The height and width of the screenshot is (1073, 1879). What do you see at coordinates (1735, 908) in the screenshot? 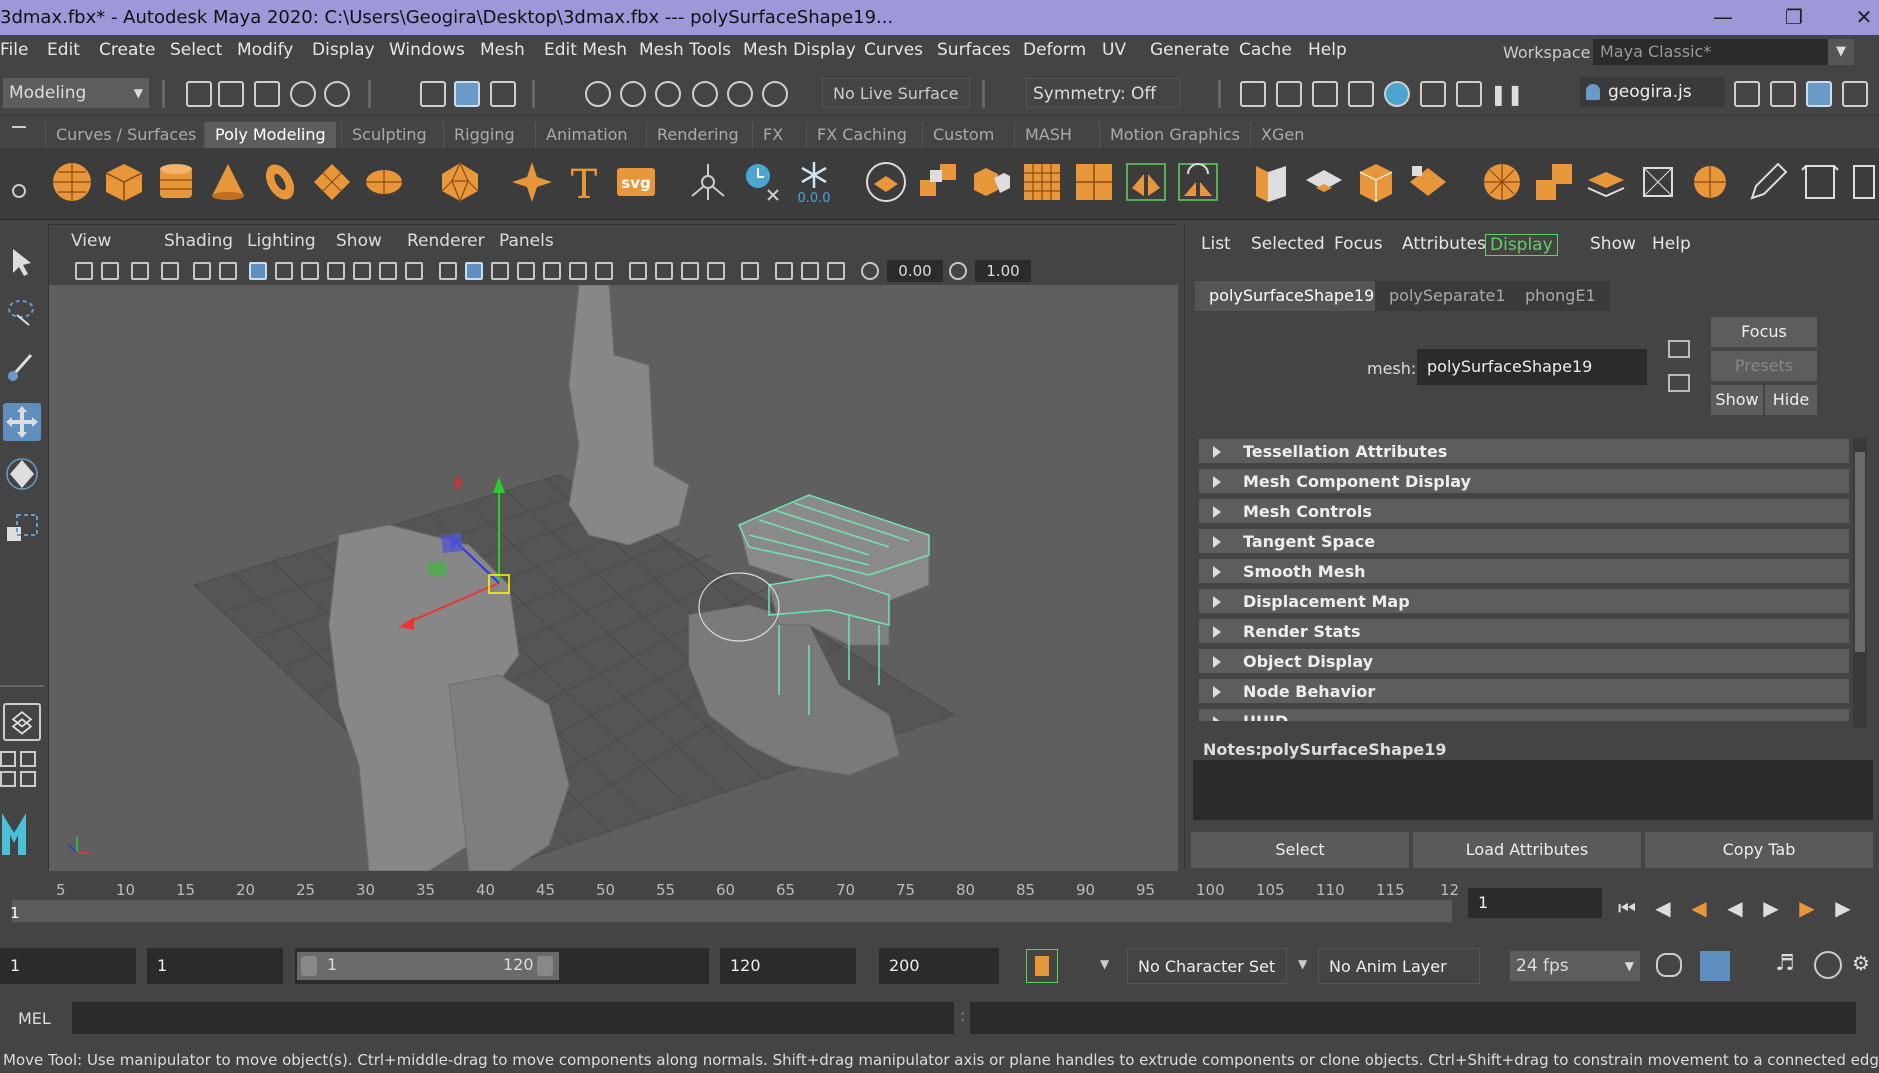
I see `play-backwards-icon: ◀` at bounding box center [1735, 908].